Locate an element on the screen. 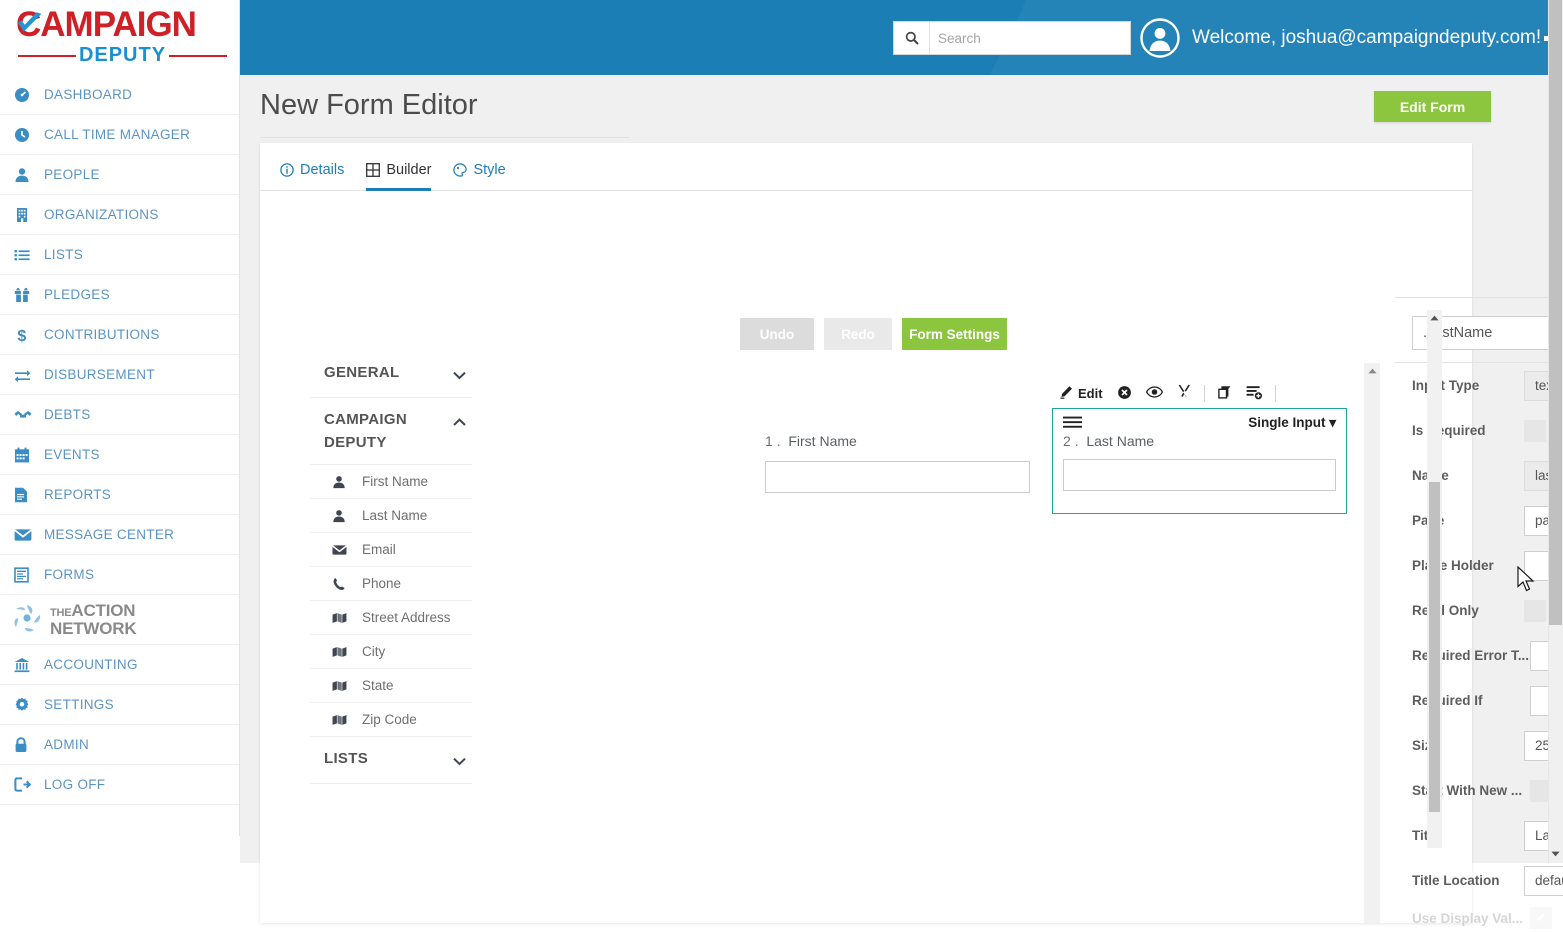 The height and width of the screenshot is (933, 1563). palette-item-phone: Phone is located at coordinates (391, 584).